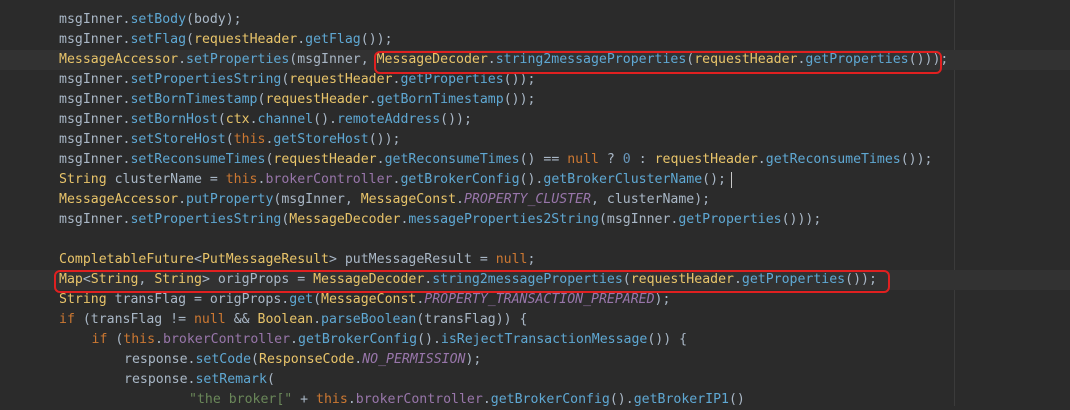 The image size is (1070, 410). I want to click on code-token: ()));, so click(801, 219).